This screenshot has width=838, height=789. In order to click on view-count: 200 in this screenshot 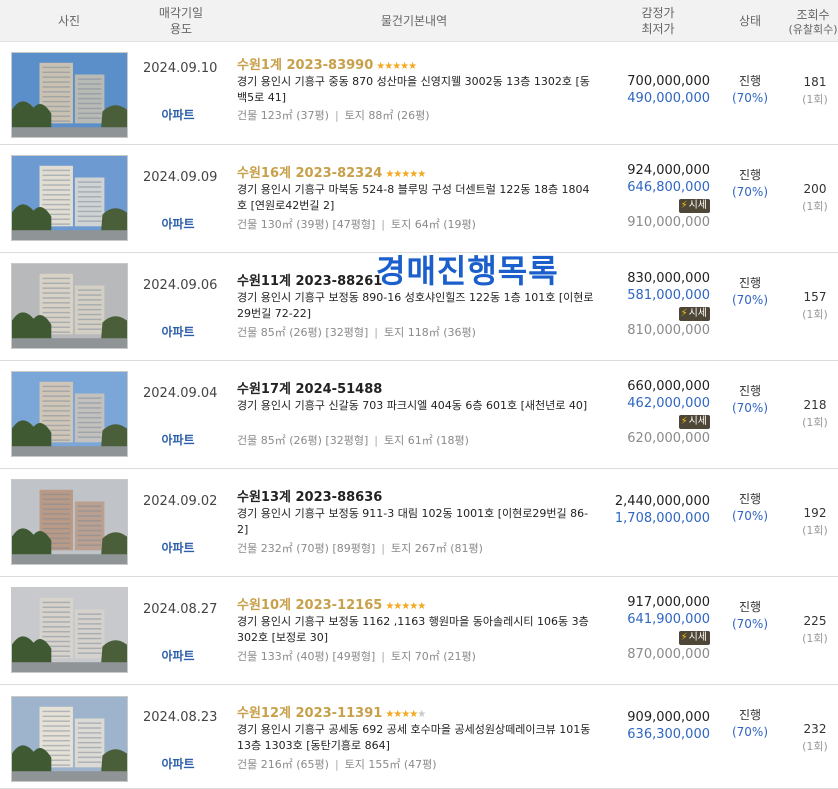, I will do `click(815, 189)`.